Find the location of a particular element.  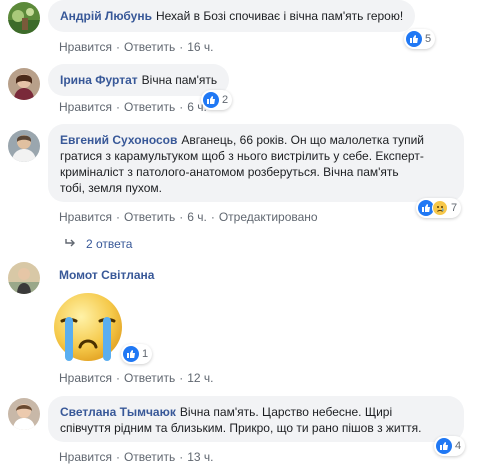

comment-actions: Нравится · Ответить · 13 ч. is located at coordinates (136, 457).